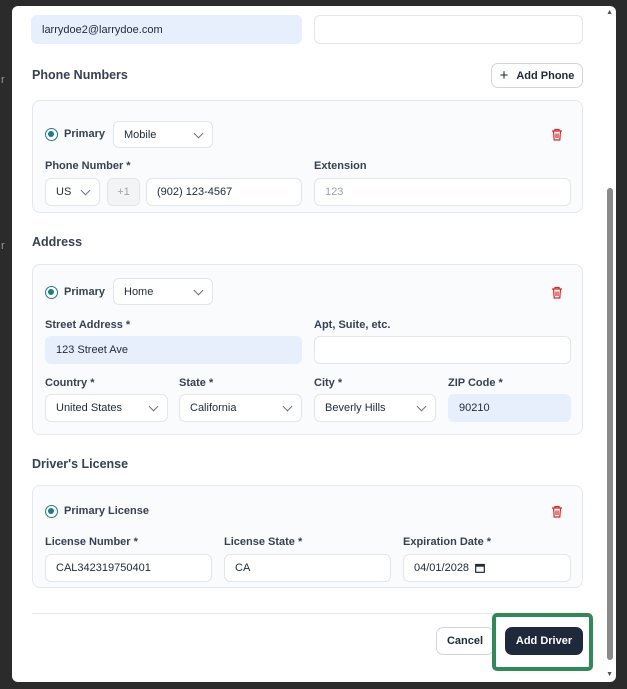 The height and width of the screenshot is (689, 627). I want to click on zip-code-label: ZIP Code *, so click(475, 383).